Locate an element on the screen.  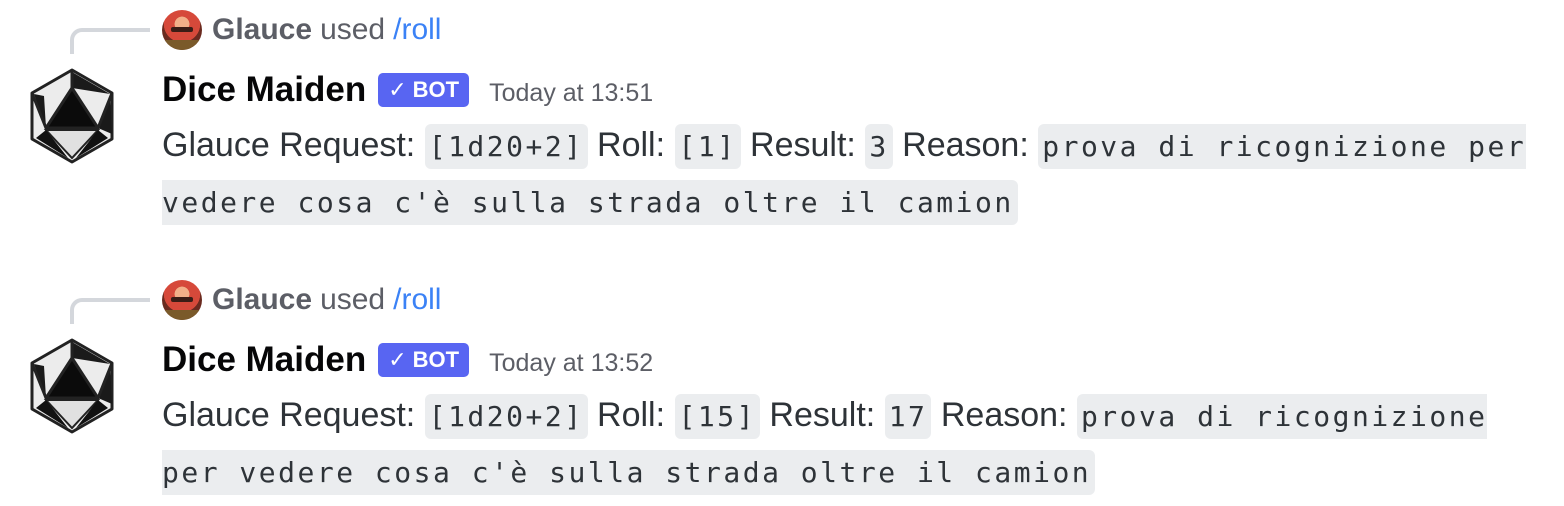
message-header: Dice Maiden ✓ BOT Today at 13:52 is located at coordinates (407, 360).